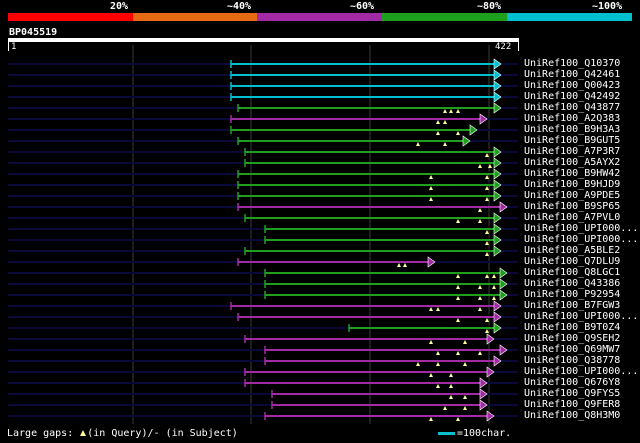 This screenshot has height=443, width=640. Describe the element at coordinates (572, 295) in the screenshot. I see `hit-label: UniRef100_P92954` at that location.